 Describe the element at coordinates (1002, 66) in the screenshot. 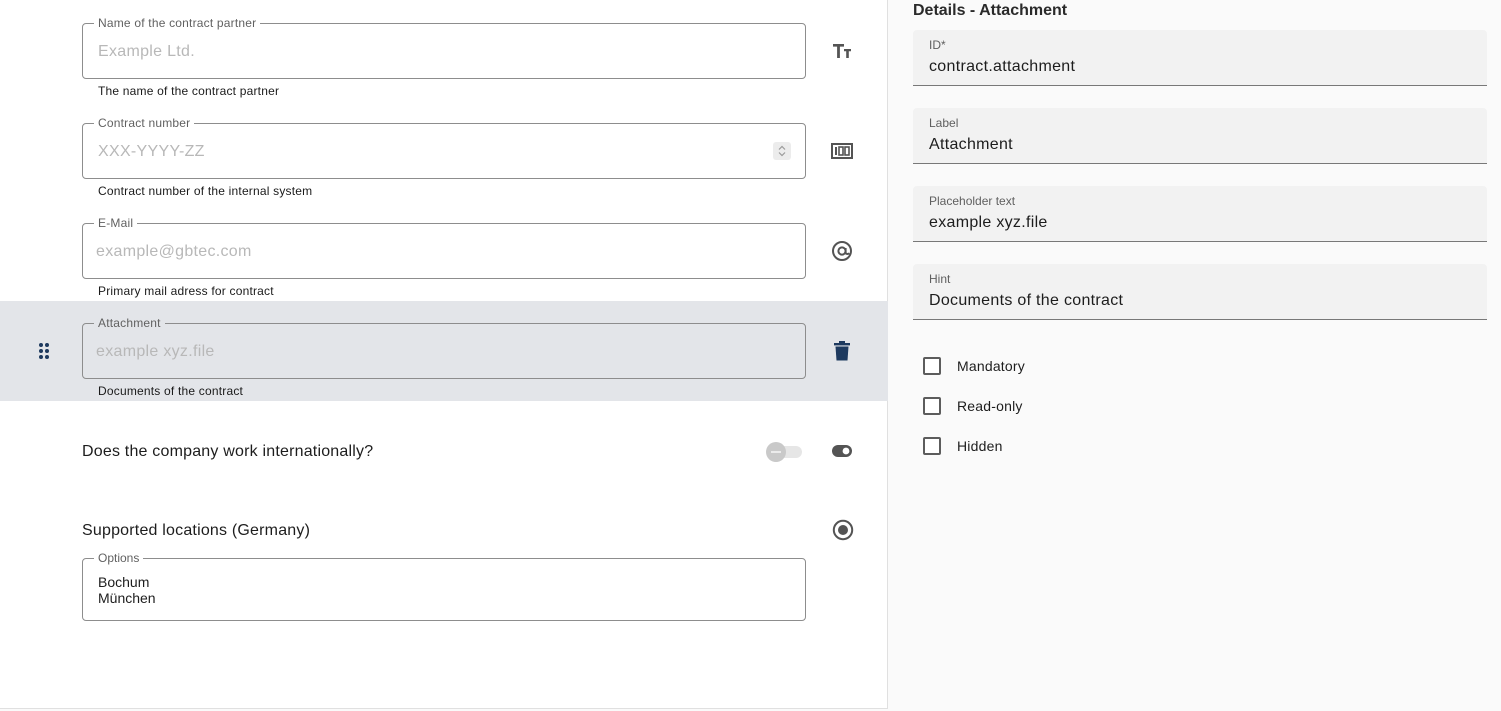

I see `id-field-value: contract.attachment` at that location.